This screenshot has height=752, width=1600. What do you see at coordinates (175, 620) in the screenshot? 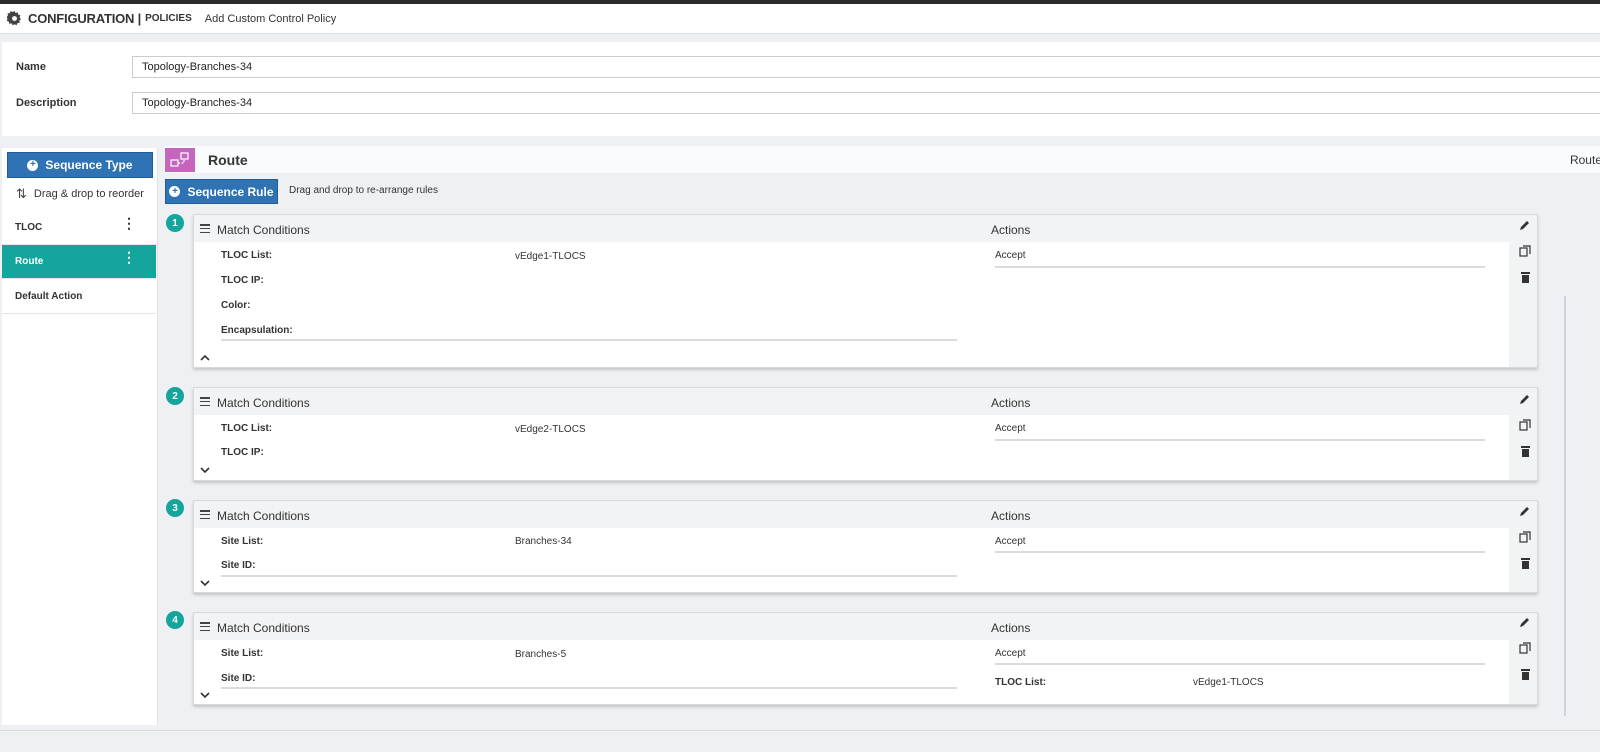
I see `rule-number-badge: 4` at bounding box center [175, 620].